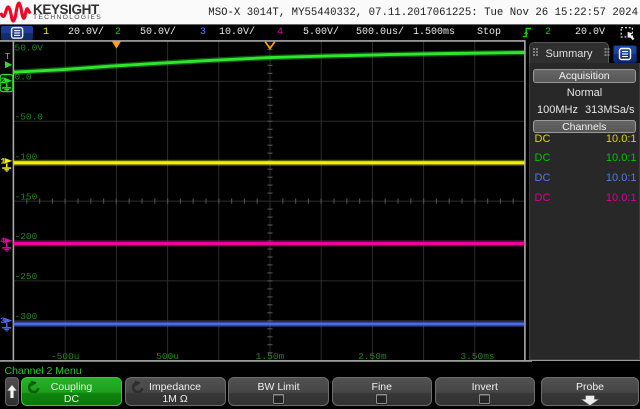 The image size is (640, 409). Describe the element at coordinates (26, 196) in the screenshot. I see `svg-text: -150` at that location.